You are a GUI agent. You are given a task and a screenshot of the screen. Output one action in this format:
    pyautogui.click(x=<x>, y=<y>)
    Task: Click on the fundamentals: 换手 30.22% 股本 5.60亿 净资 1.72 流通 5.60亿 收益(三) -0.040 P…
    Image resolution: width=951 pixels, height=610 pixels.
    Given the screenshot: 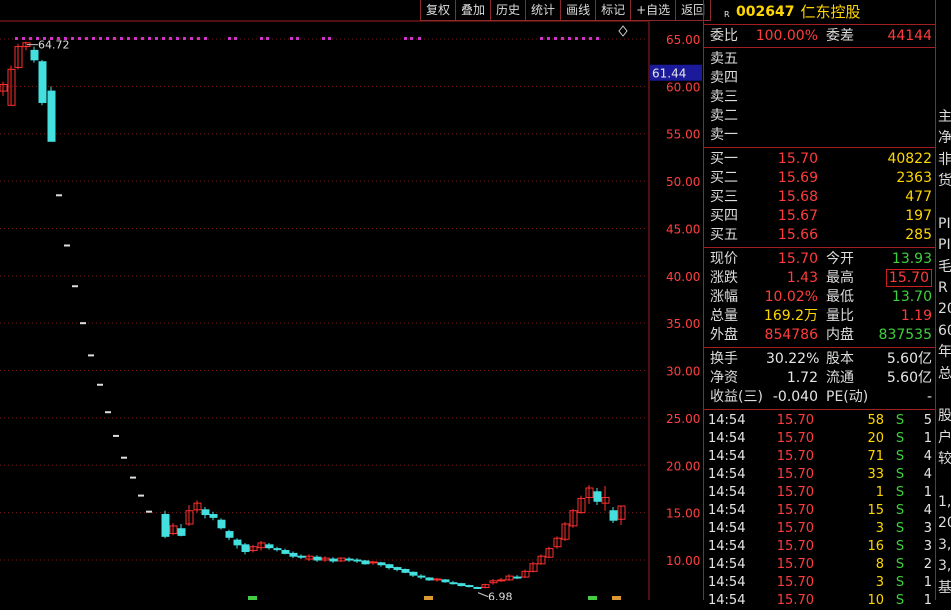 What is the action you would take?
    pyautogui.click(x=820, y=377)
    